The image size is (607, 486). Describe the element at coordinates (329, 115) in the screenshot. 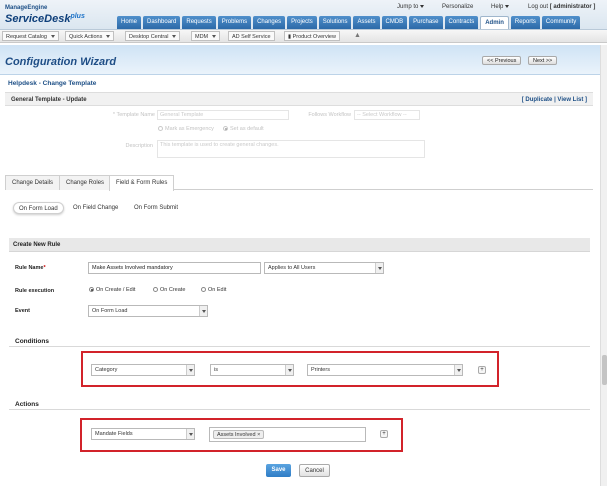

I see `follows-workflow-label: Follows Workflow` at that location.